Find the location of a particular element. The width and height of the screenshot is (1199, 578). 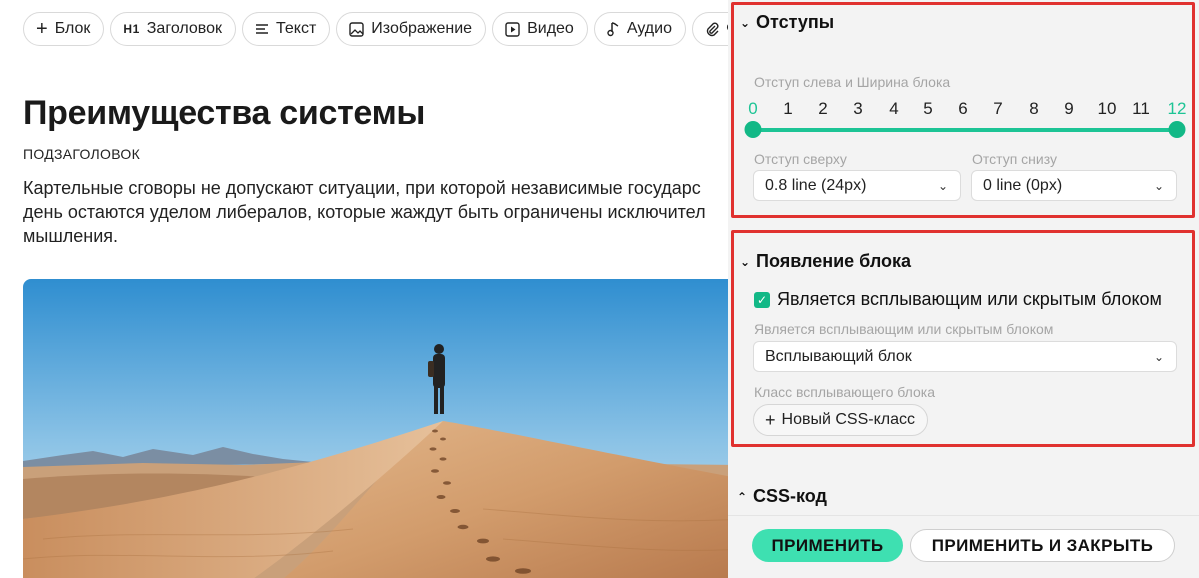

add-text-button: Текст is located at coordinates (286, 29).